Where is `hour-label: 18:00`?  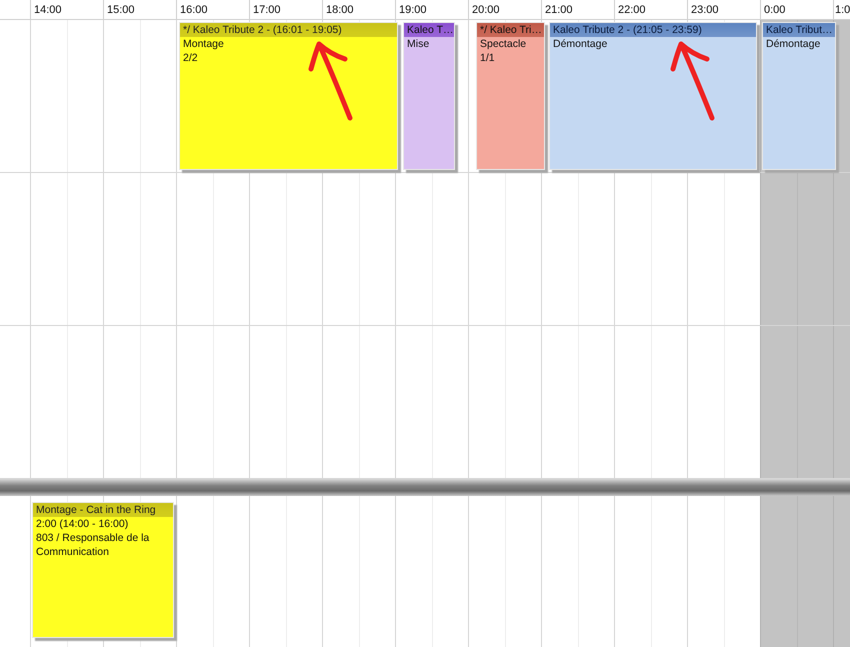
hour-label: 18:00 is located at coordinates (340, 10).